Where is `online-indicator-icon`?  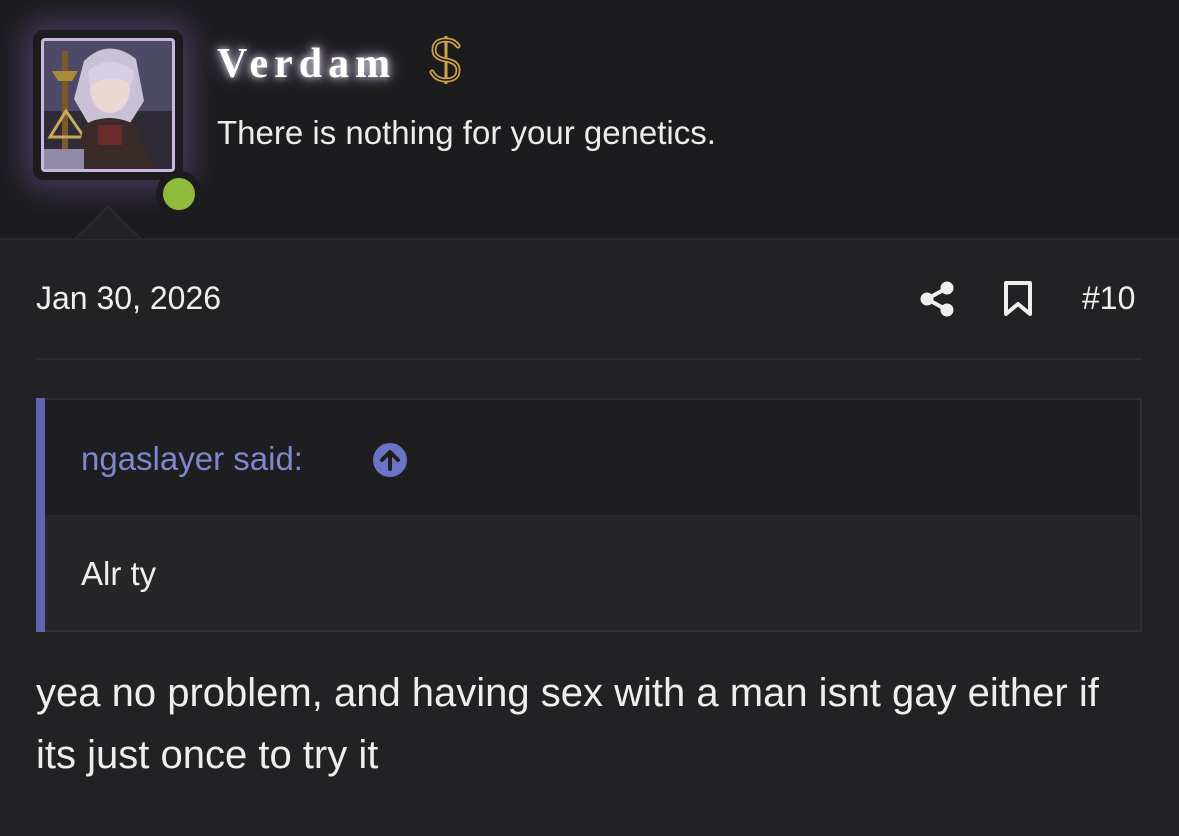
online-indicator-icon is located at coordinates (179, 194).